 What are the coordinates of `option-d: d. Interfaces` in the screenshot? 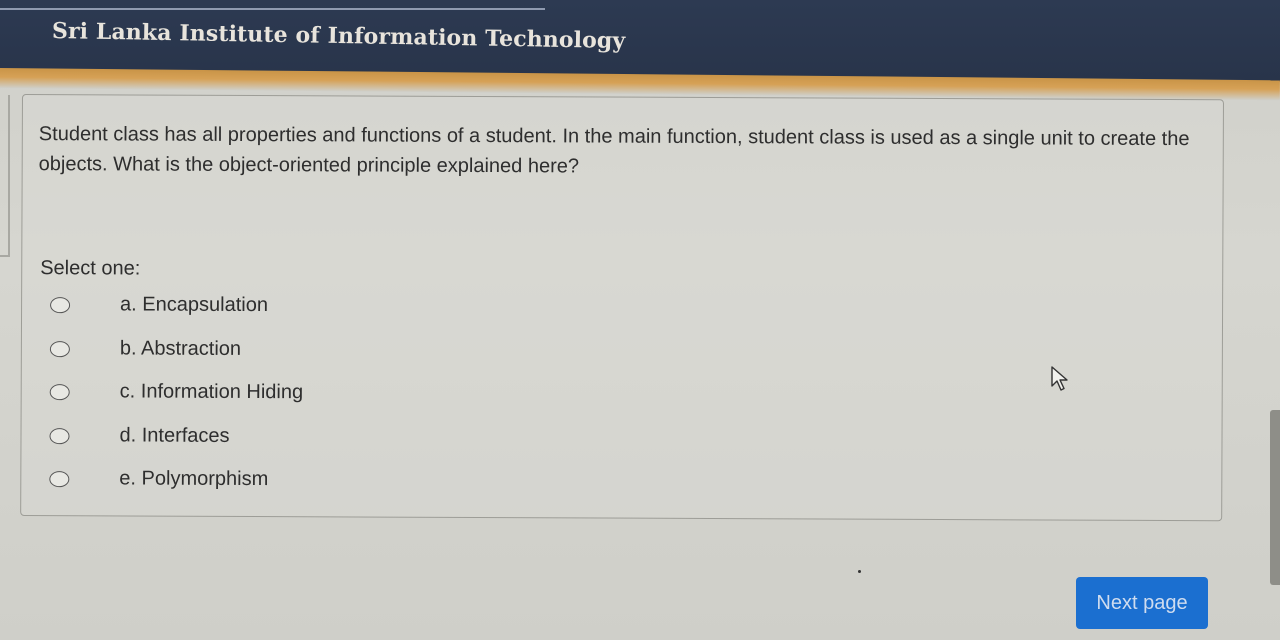 It's located at (176, 446).